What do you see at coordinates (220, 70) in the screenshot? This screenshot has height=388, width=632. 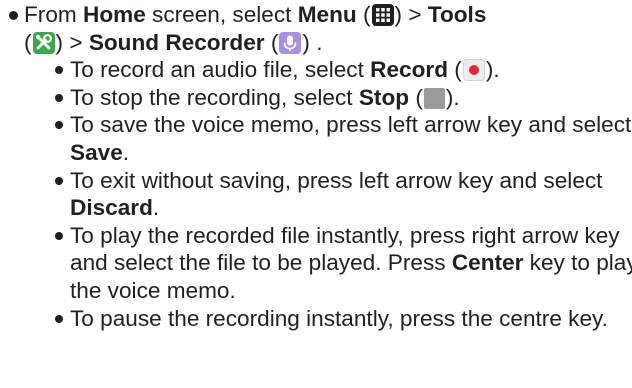 I see `record-text: To record an audio file, select` at bounding box center [220, 70].